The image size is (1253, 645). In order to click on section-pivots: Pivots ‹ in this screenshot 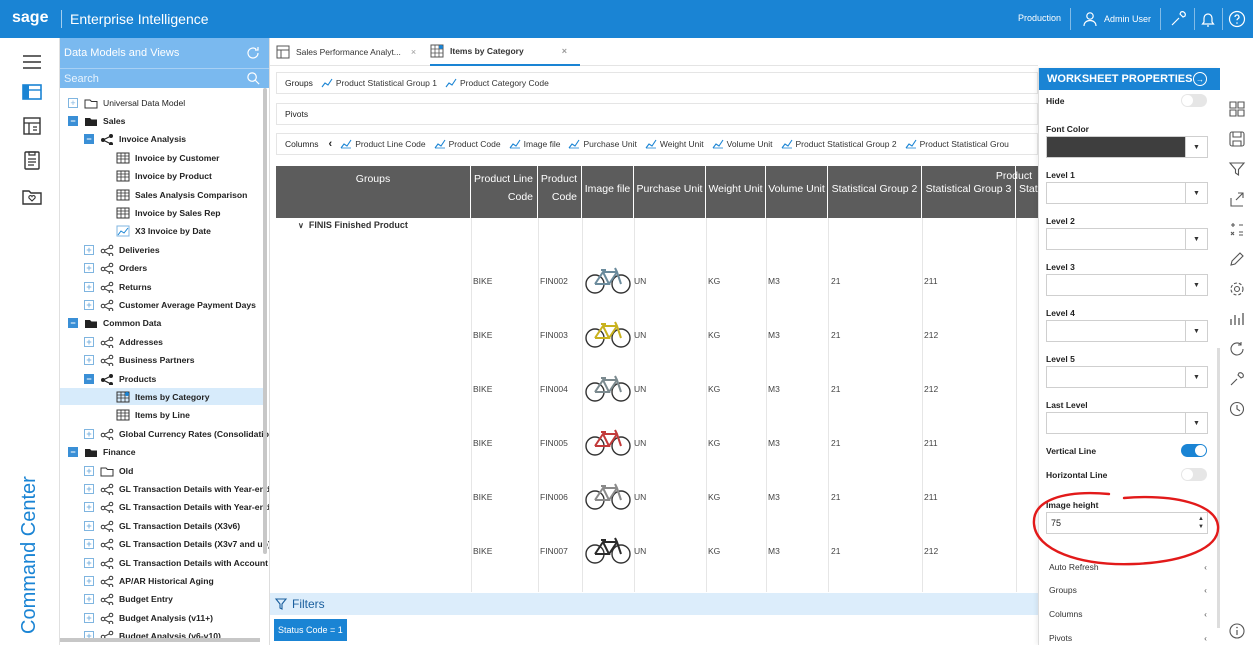, I will do `click(1129, 638)`.